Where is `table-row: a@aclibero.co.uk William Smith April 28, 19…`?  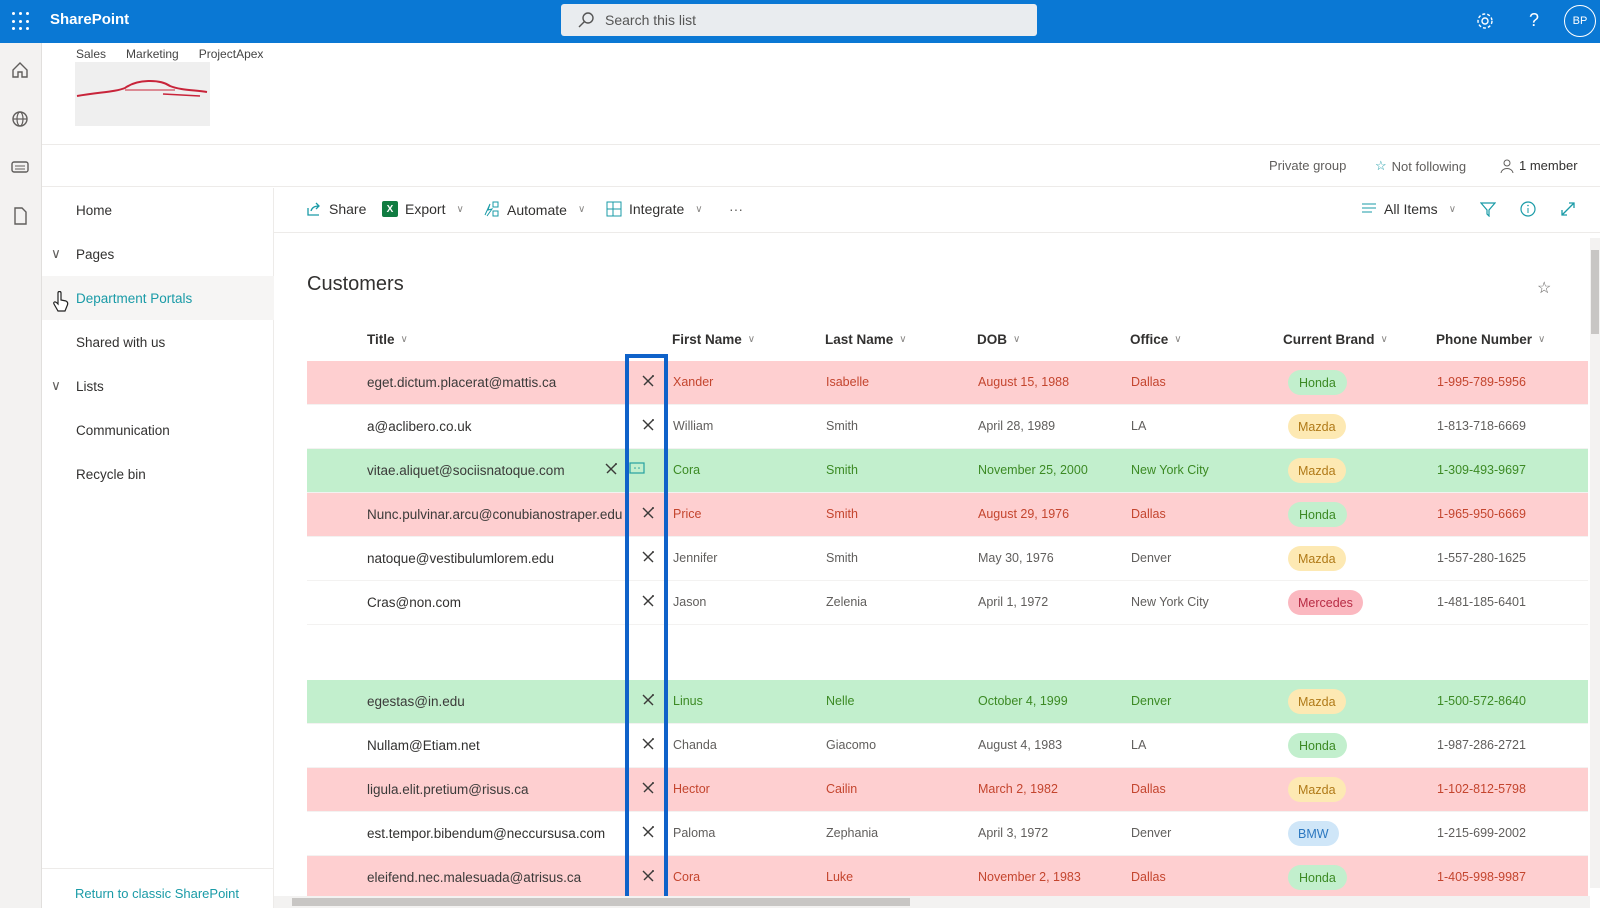 table-row: a@aclibero.co.uk William Smith April 28, 19… is located at coordinates (947, 427).